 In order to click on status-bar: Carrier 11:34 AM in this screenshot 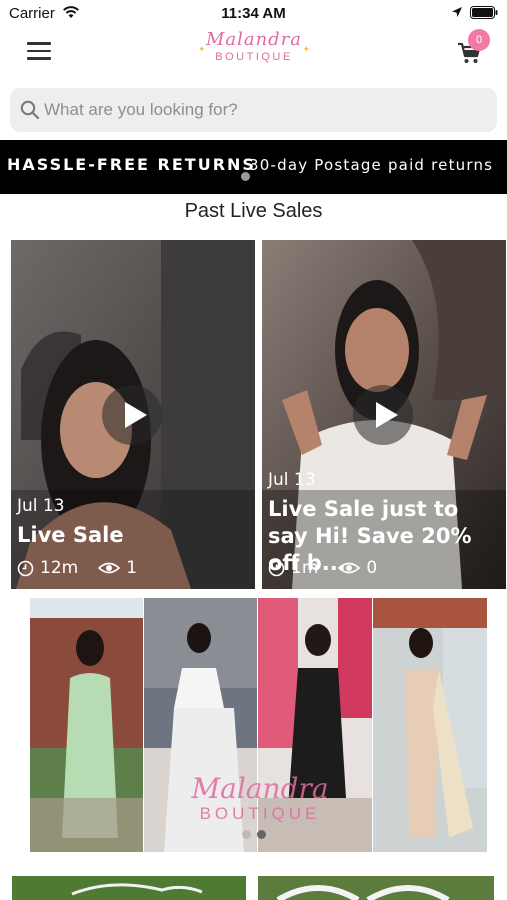, I will do `click(253, 14)`.